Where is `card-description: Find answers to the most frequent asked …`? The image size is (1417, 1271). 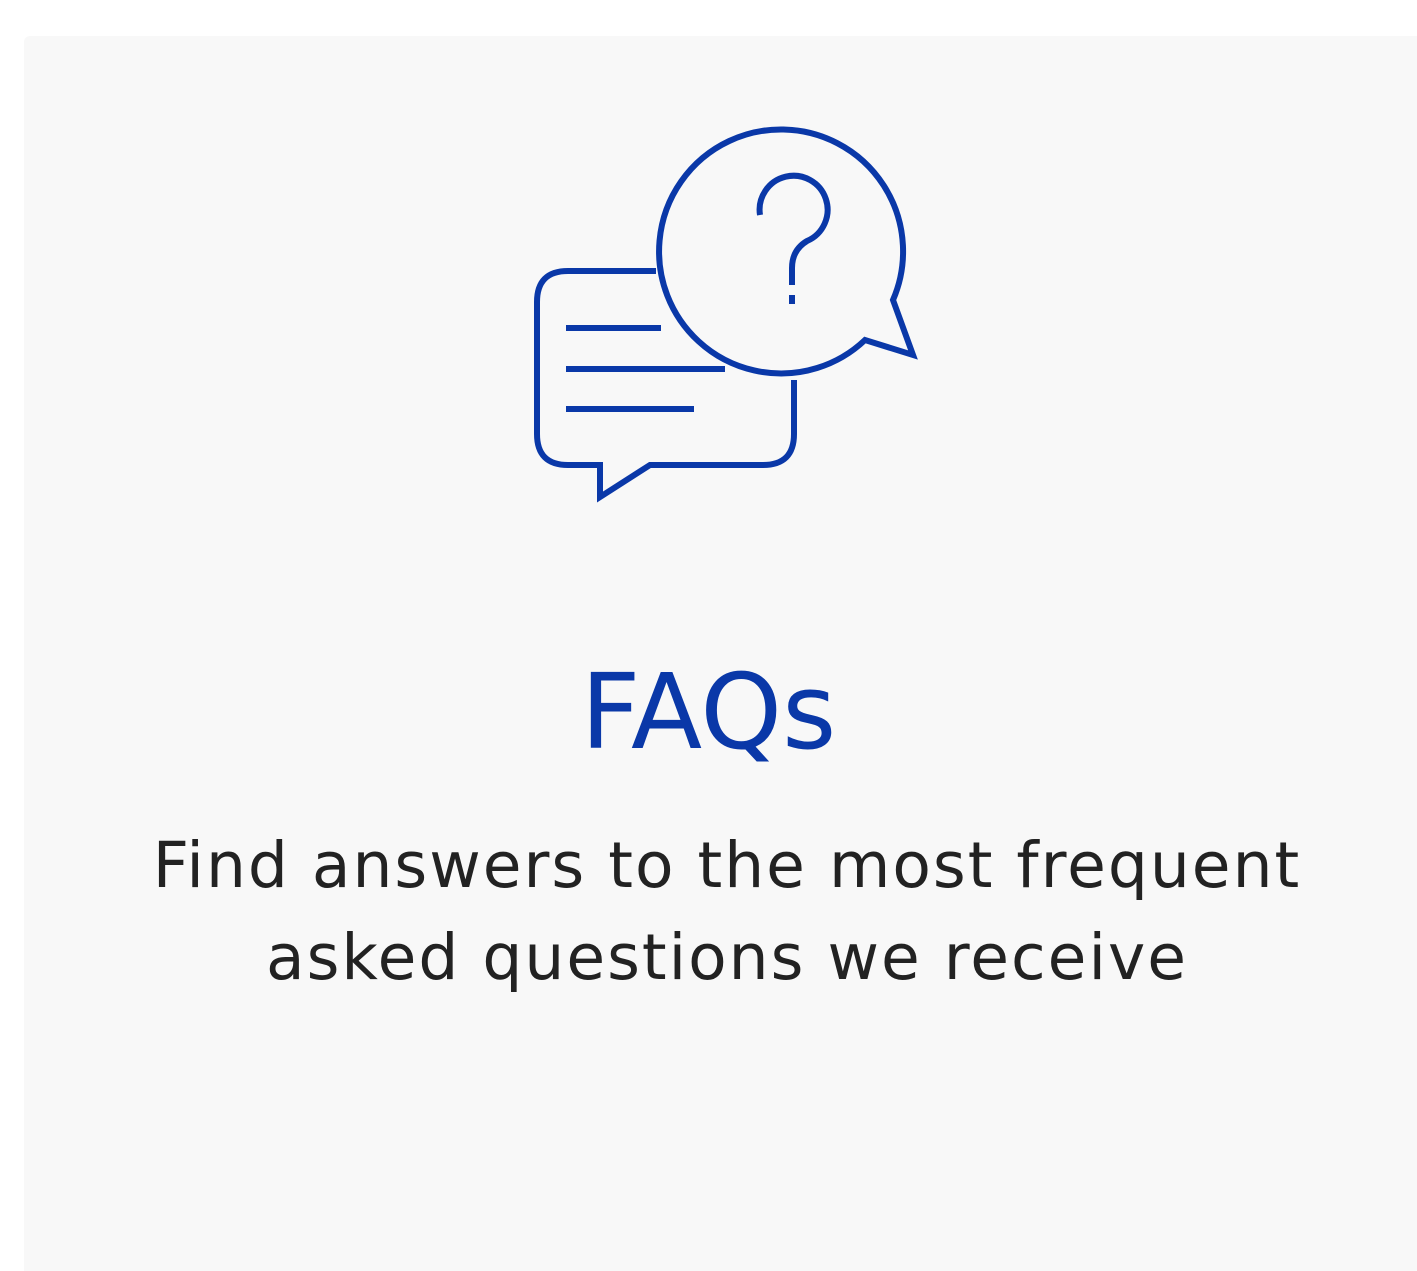
card-description: Find answers to the most frequent asked … is located at coordinates (727, 911).